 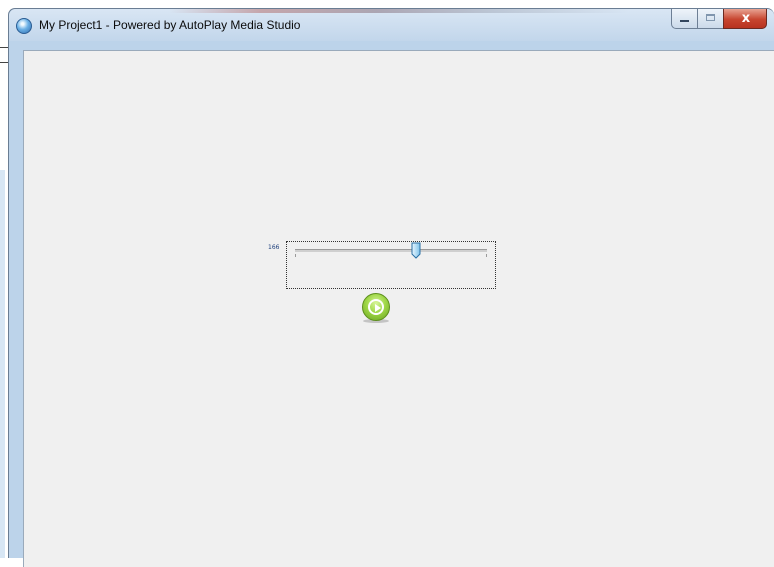 What do you see at coordinates (24, 26) in the screenshot?
I see `globe-icon` at bounding box center [24, 26].